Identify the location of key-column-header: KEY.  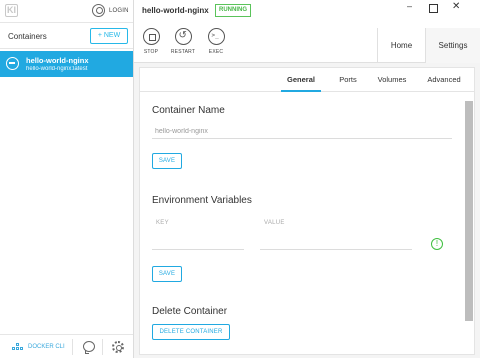
(162, 223).